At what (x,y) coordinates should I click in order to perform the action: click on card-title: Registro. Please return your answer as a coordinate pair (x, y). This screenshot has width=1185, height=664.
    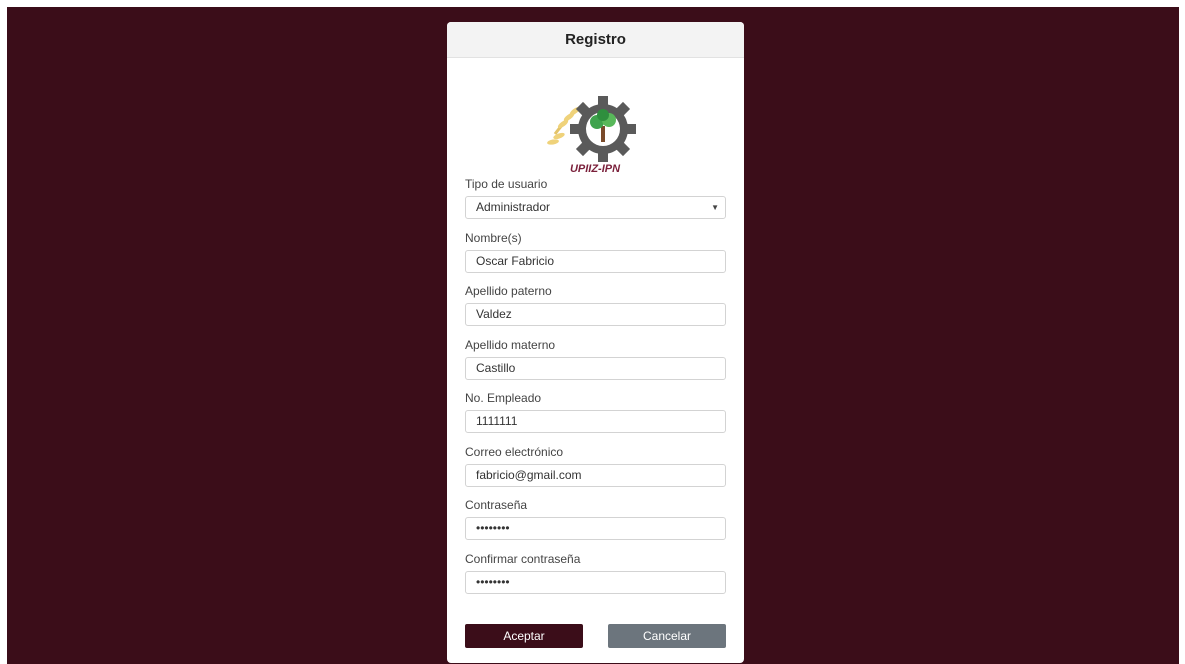
    Looking at the image, I should click on (595, 40).